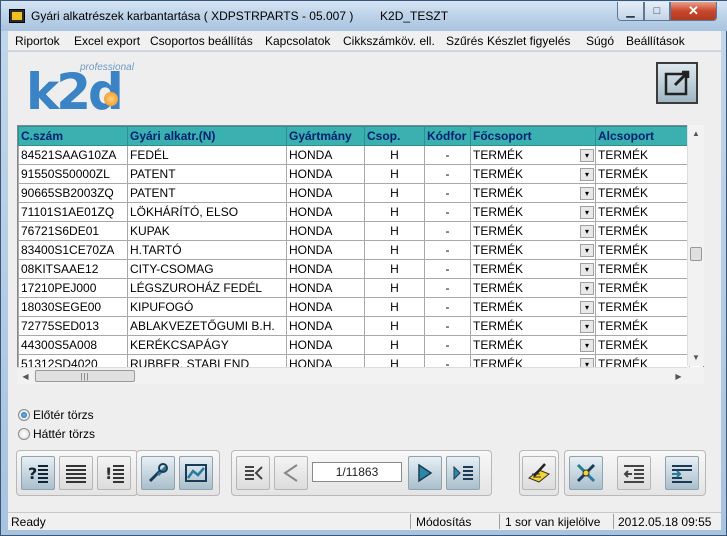  What do you see at coordinates (354, 174) in the screenshot?
I see `table-row: 91550S50000ZL PATENT HONDA H - TERMÉK ▾ TERMÉK` at bounding box center [354, 174].